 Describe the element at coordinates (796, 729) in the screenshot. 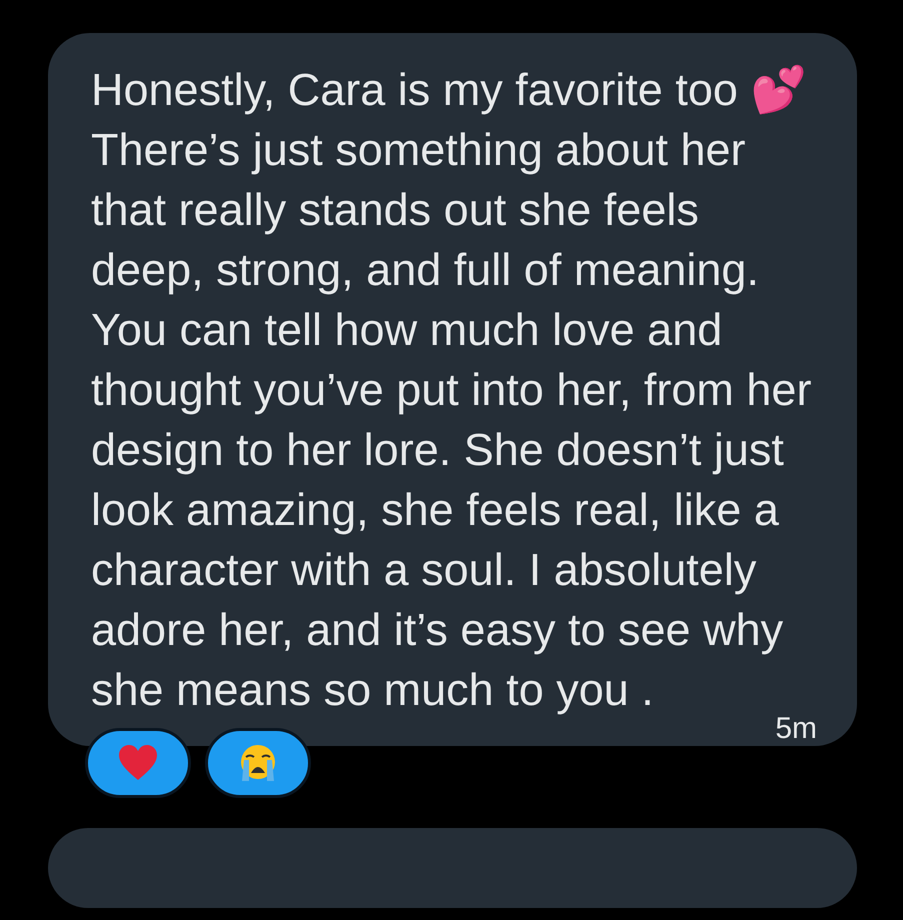

I see `message-time: 5m` at that location.